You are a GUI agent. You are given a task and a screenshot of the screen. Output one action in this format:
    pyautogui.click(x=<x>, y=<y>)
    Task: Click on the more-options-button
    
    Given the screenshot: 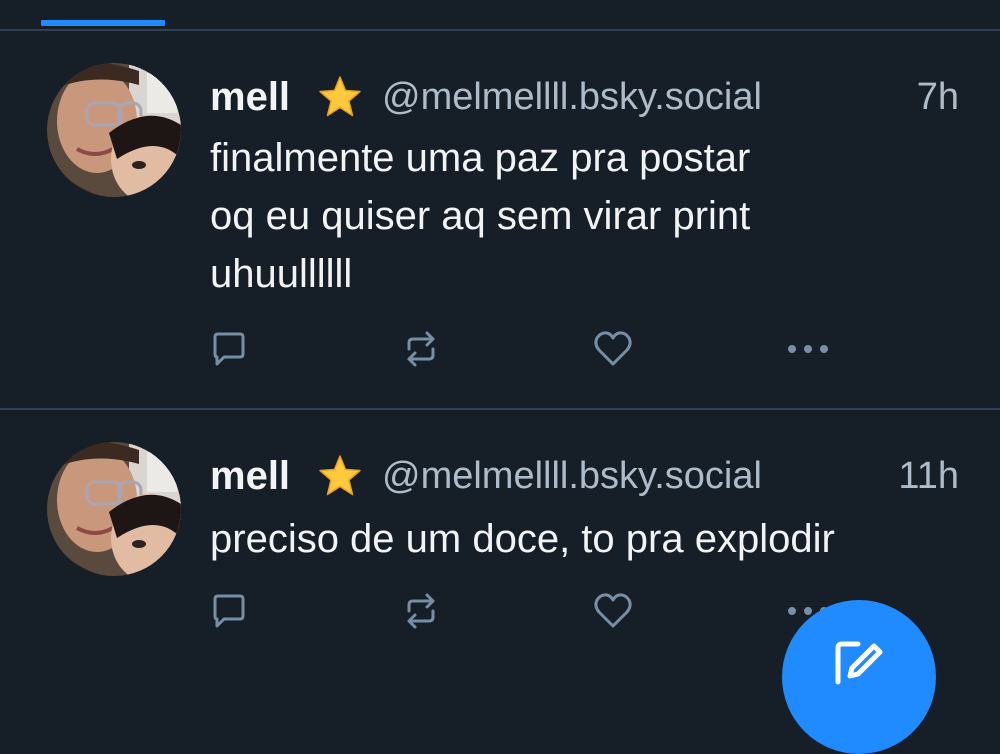 What is the action you would take?
    pyautogui.click(x=808, y=349)
    